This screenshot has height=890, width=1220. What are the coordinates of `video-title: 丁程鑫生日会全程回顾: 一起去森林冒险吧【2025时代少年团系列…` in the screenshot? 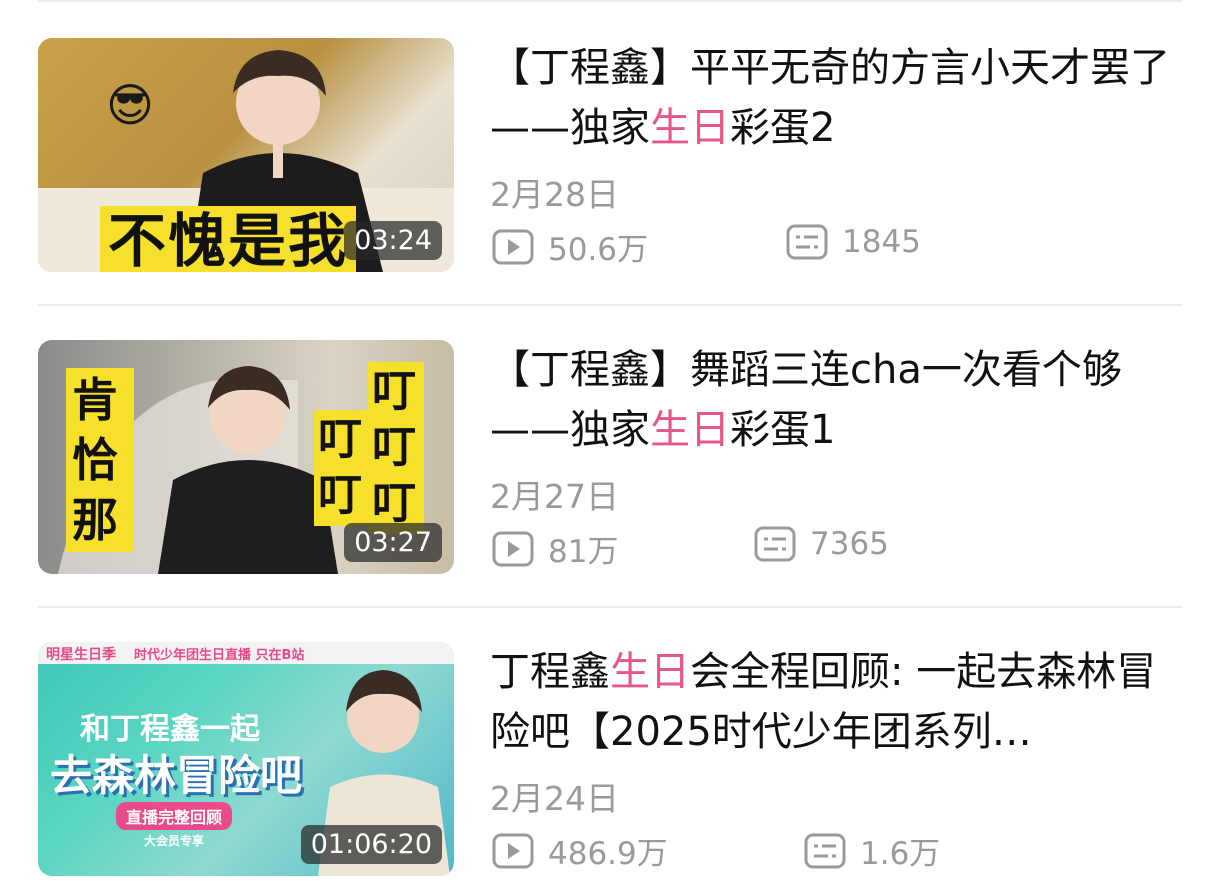 It's located at (835, 702).